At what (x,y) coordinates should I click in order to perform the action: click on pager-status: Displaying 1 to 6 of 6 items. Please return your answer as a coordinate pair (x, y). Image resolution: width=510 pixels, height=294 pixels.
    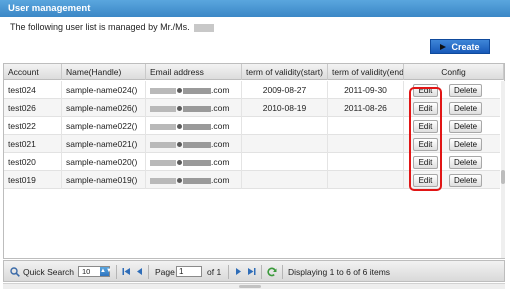
    Looking at the image, I should click on (339, 272).